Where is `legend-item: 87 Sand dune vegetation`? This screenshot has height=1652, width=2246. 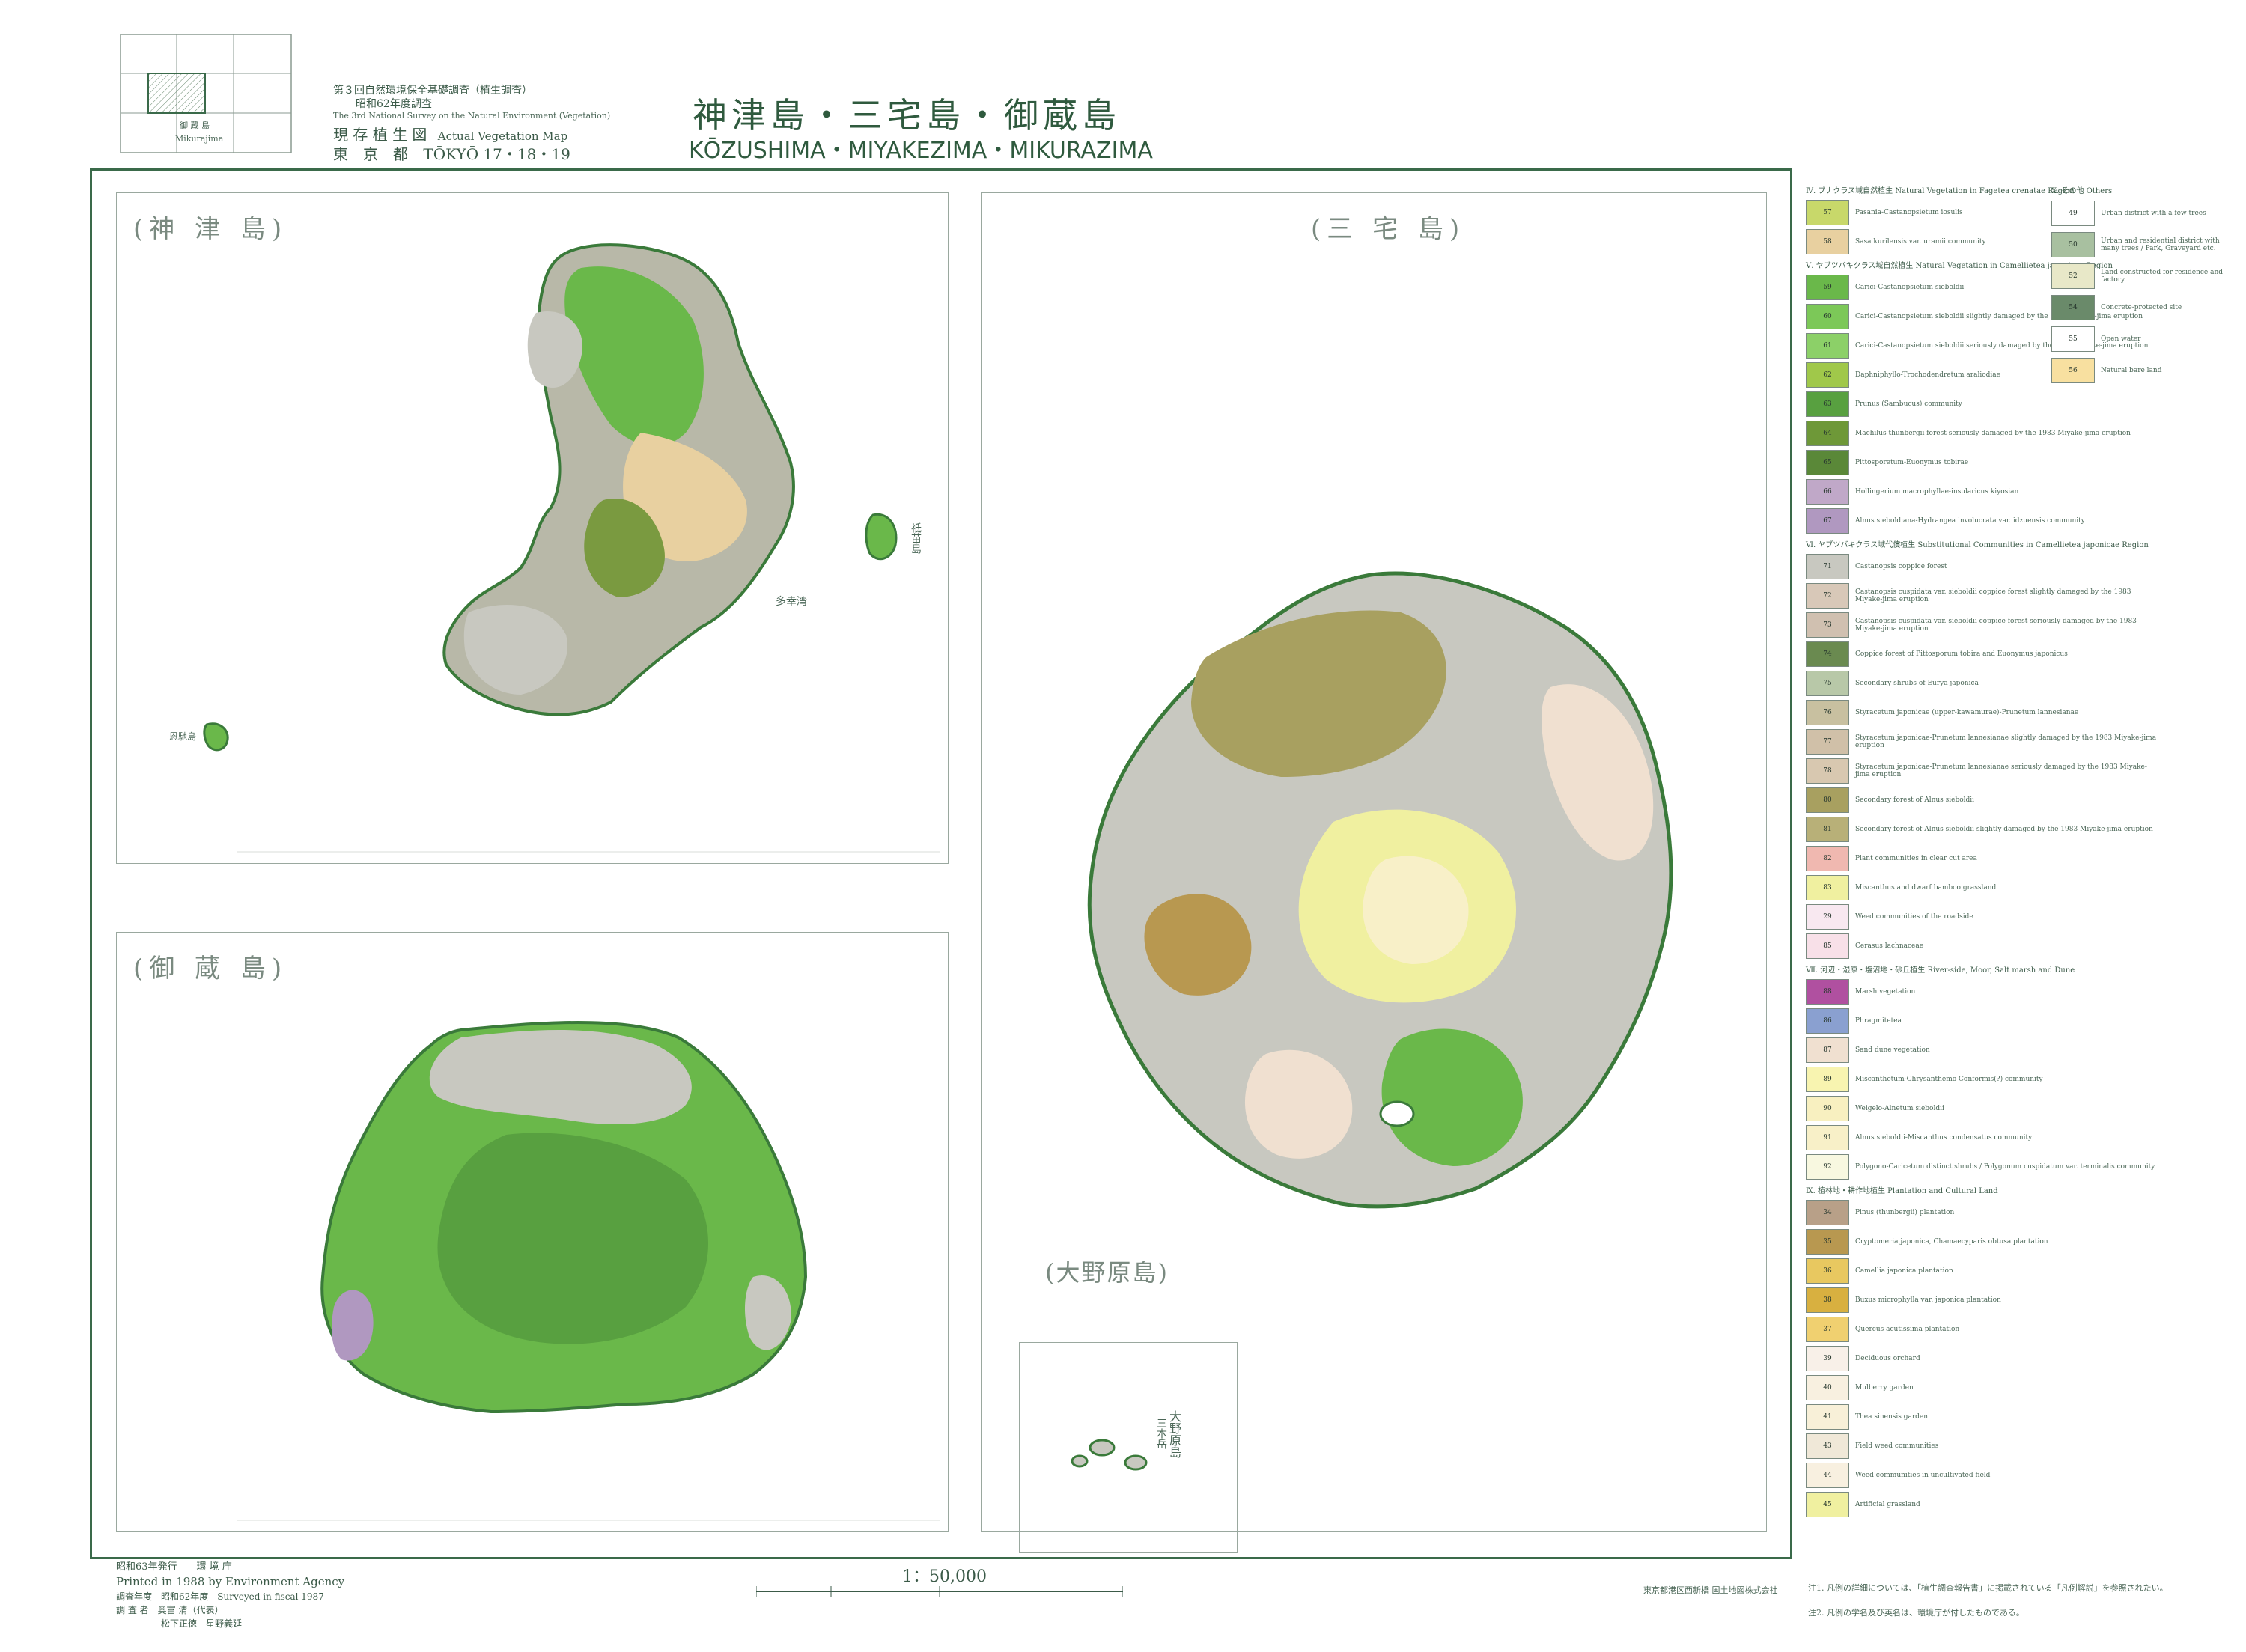 legend-item: 87 Sand dune vegetation is located at coordinates (1982, 1050).